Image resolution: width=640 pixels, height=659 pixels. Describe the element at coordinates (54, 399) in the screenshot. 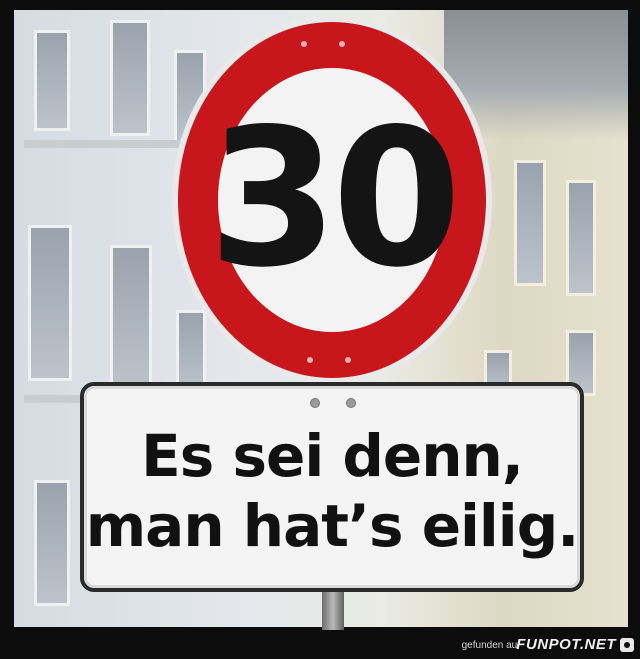

I see `building-ledge` at that location.